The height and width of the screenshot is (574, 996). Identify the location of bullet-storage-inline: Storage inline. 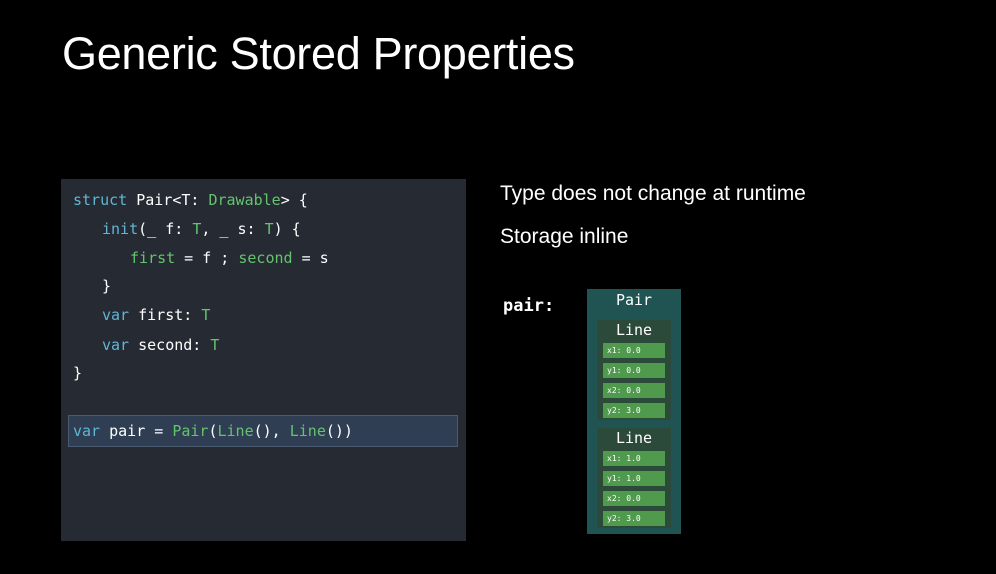
(564, 236).